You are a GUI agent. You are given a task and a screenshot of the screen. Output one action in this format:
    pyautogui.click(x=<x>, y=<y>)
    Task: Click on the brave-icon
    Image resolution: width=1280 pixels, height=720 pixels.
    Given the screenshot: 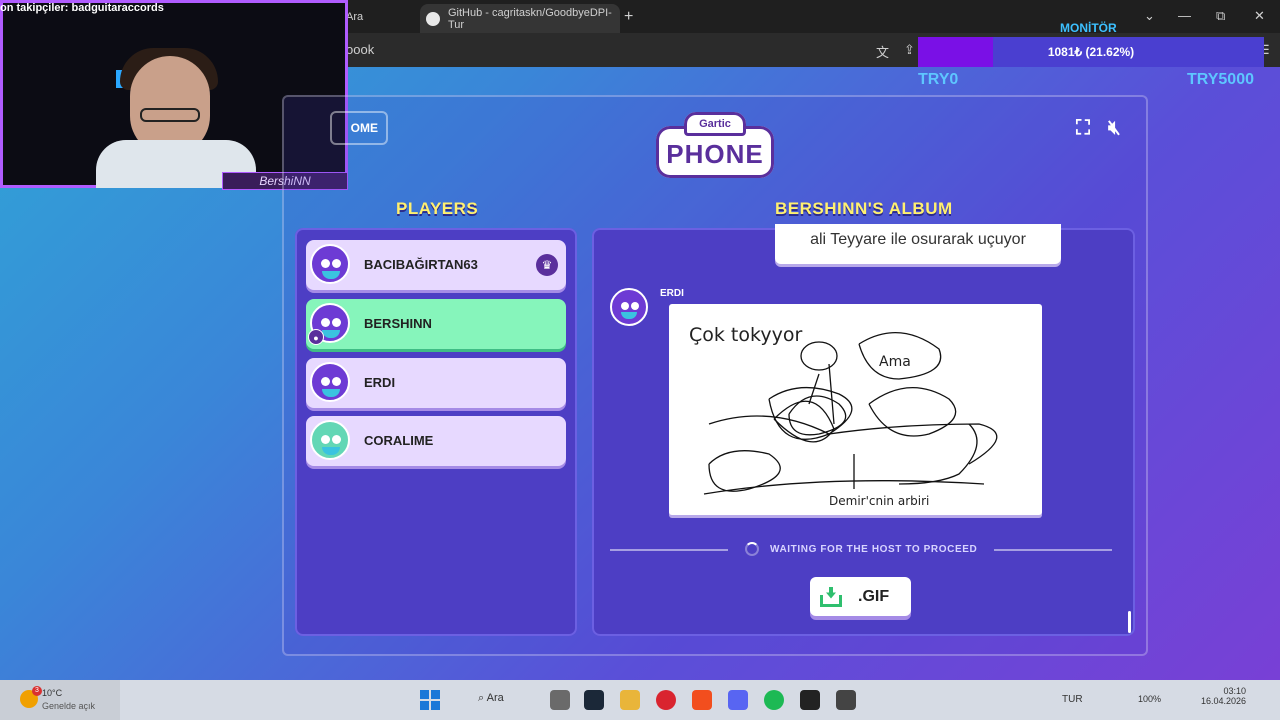 What is the action you would take?
    pyautogui.click(x=702, y=700)
    